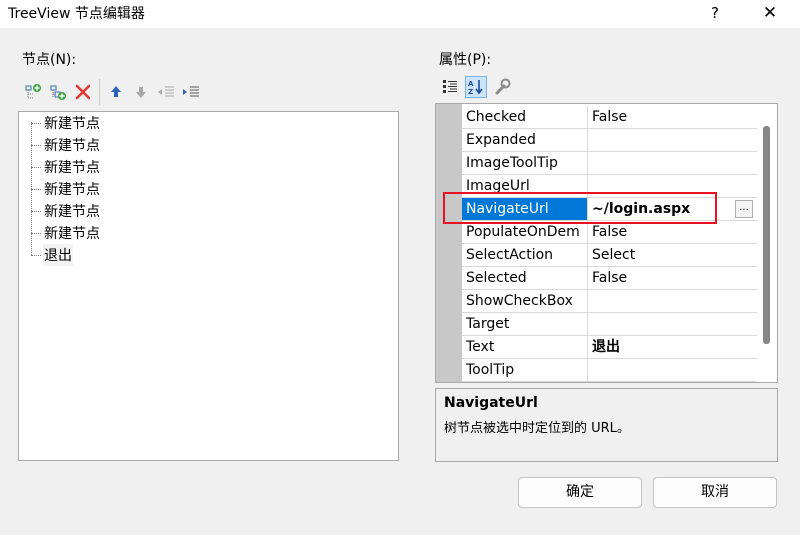 The width and height of the screenshot is (800, 535). I want to click on property-value: 退出, so click(673, 347).